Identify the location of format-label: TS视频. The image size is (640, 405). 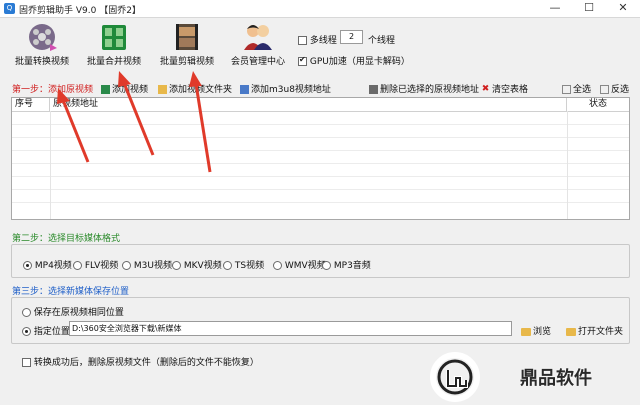
(249, 266).